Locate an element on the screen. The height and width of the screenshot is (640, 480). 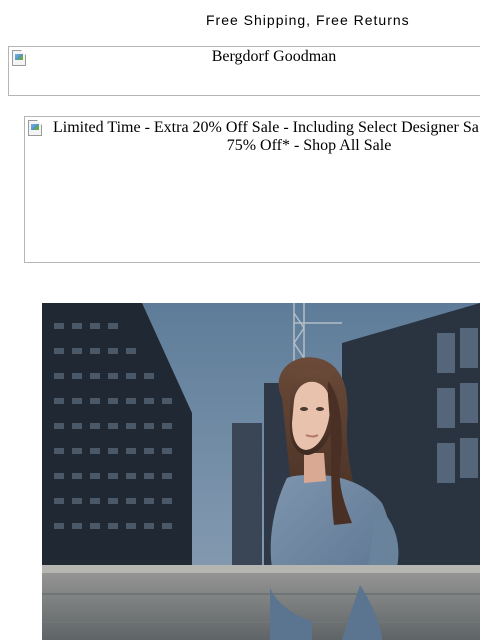
top-bar: Free Shipping, Free Returns is located at coordinates (240, 20).